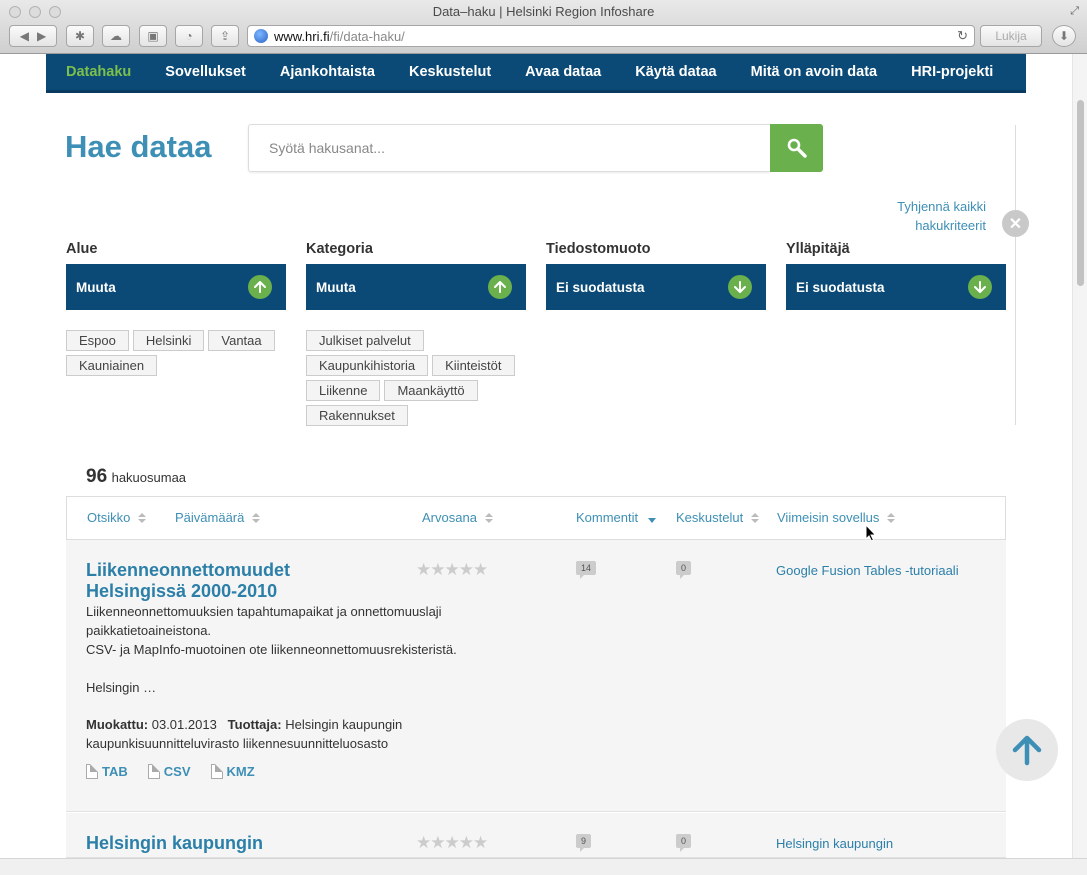 The image size is (1087, 875). I want to click on comment-count-badge: 14, so click(586, 570).